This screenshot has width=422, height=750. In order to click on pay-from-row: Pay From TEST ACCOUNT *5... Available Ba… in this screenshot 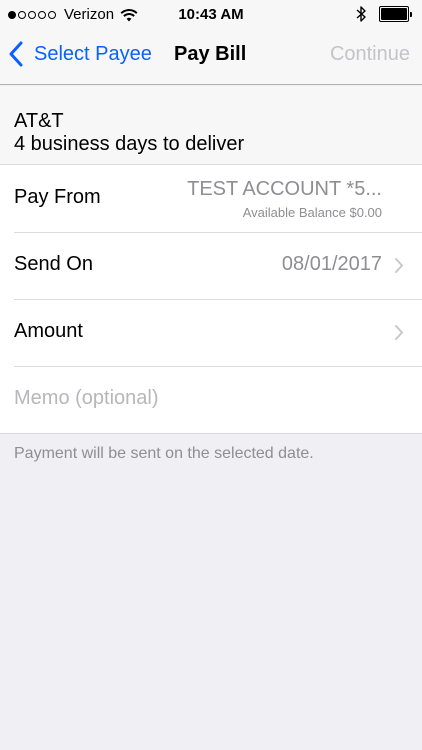, I will do `click(211, 198)`.